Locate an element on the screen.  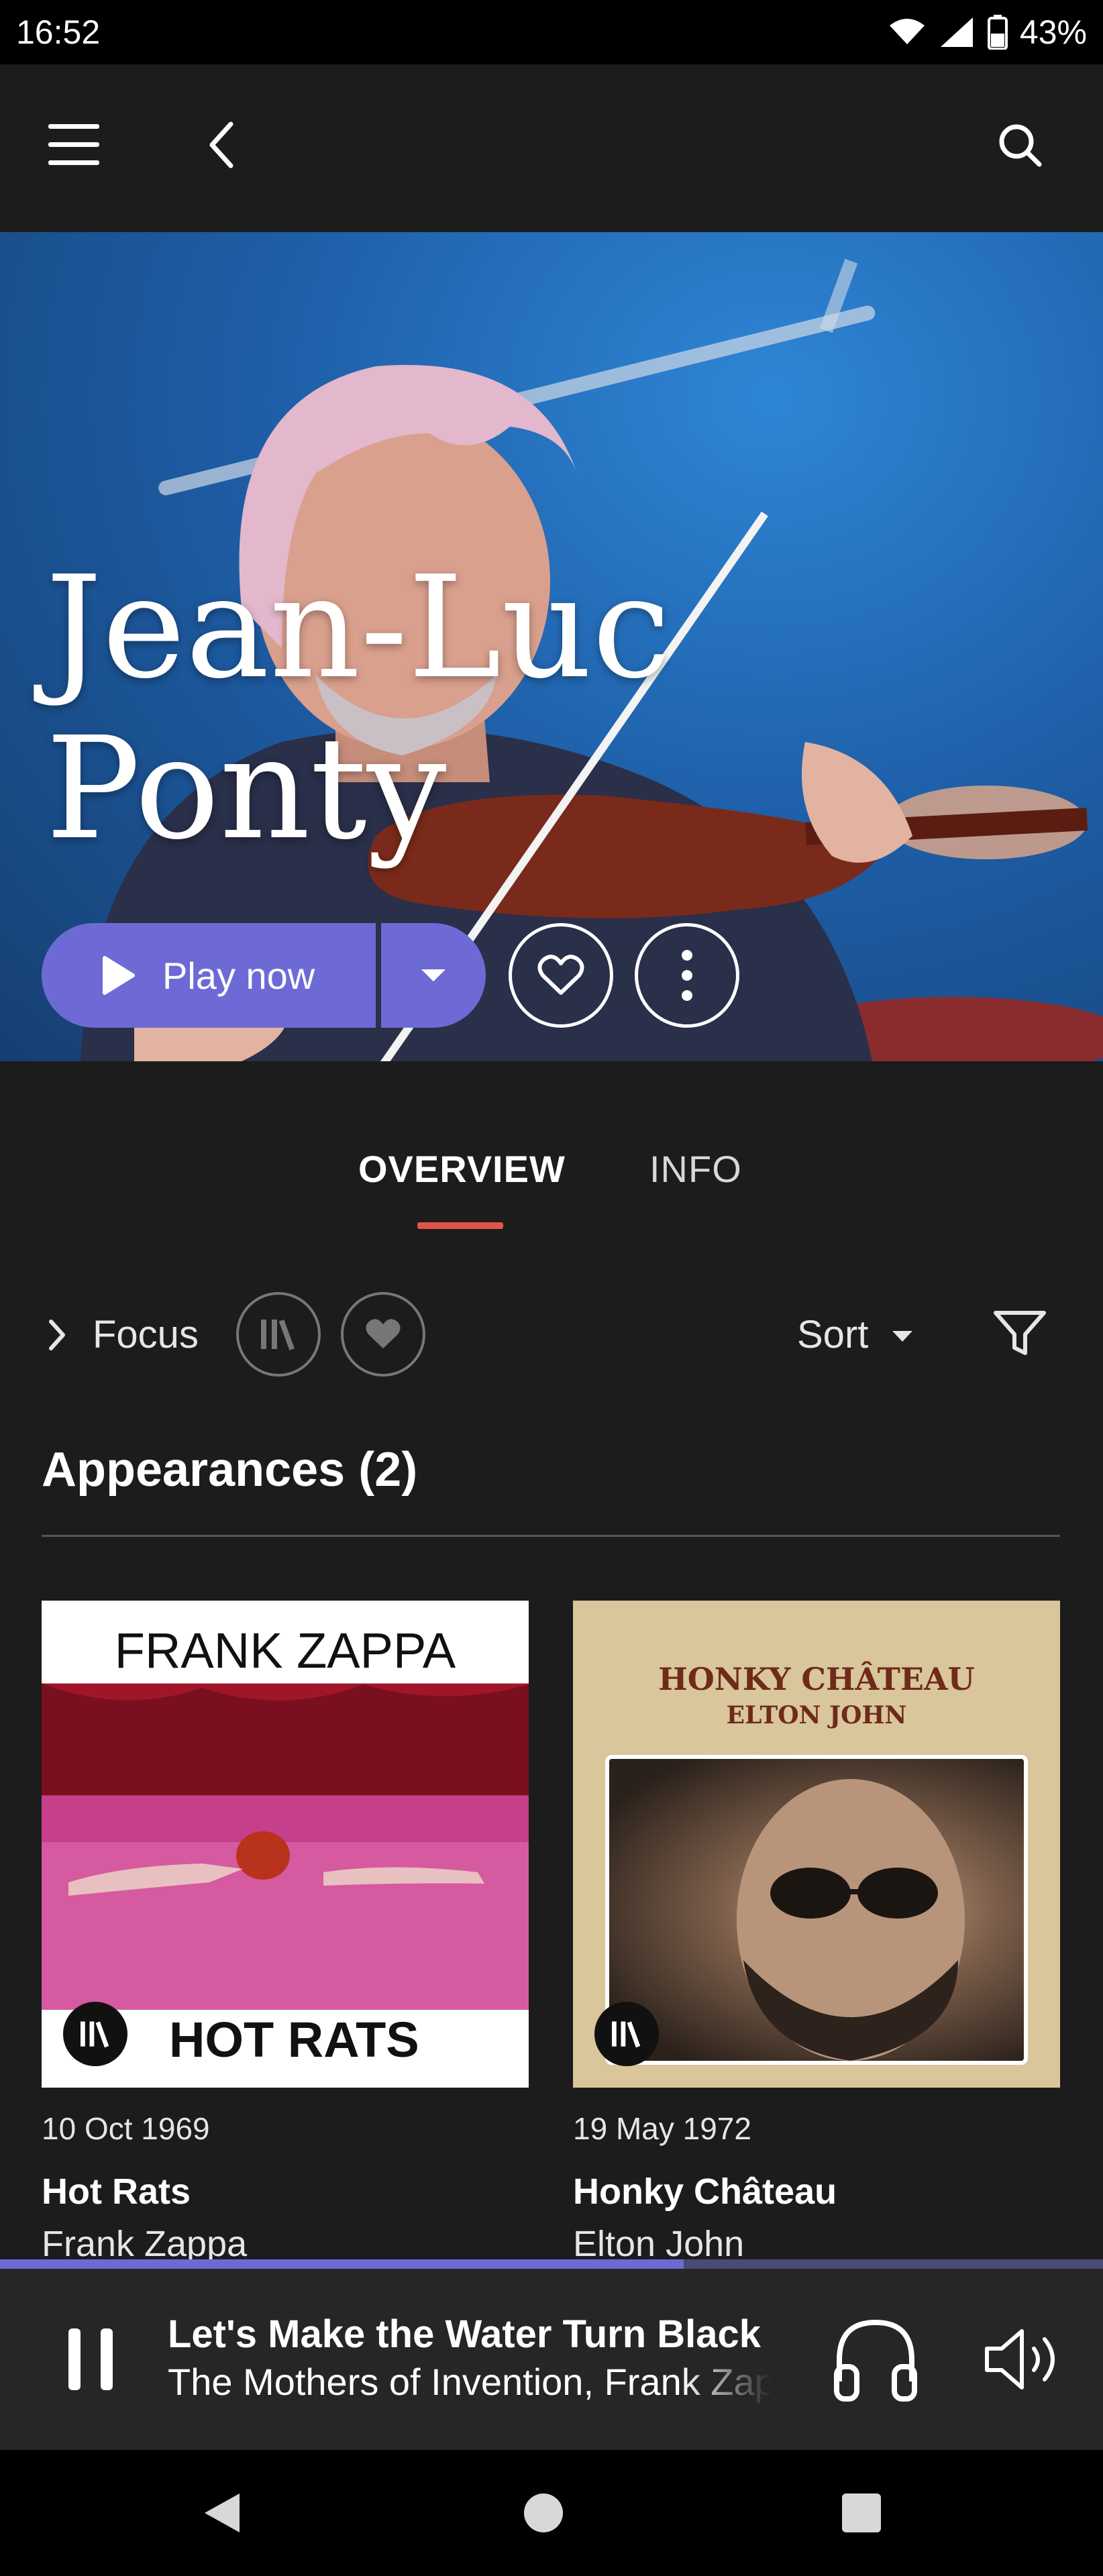
pause-icon is located at coordinates (91, 2359).